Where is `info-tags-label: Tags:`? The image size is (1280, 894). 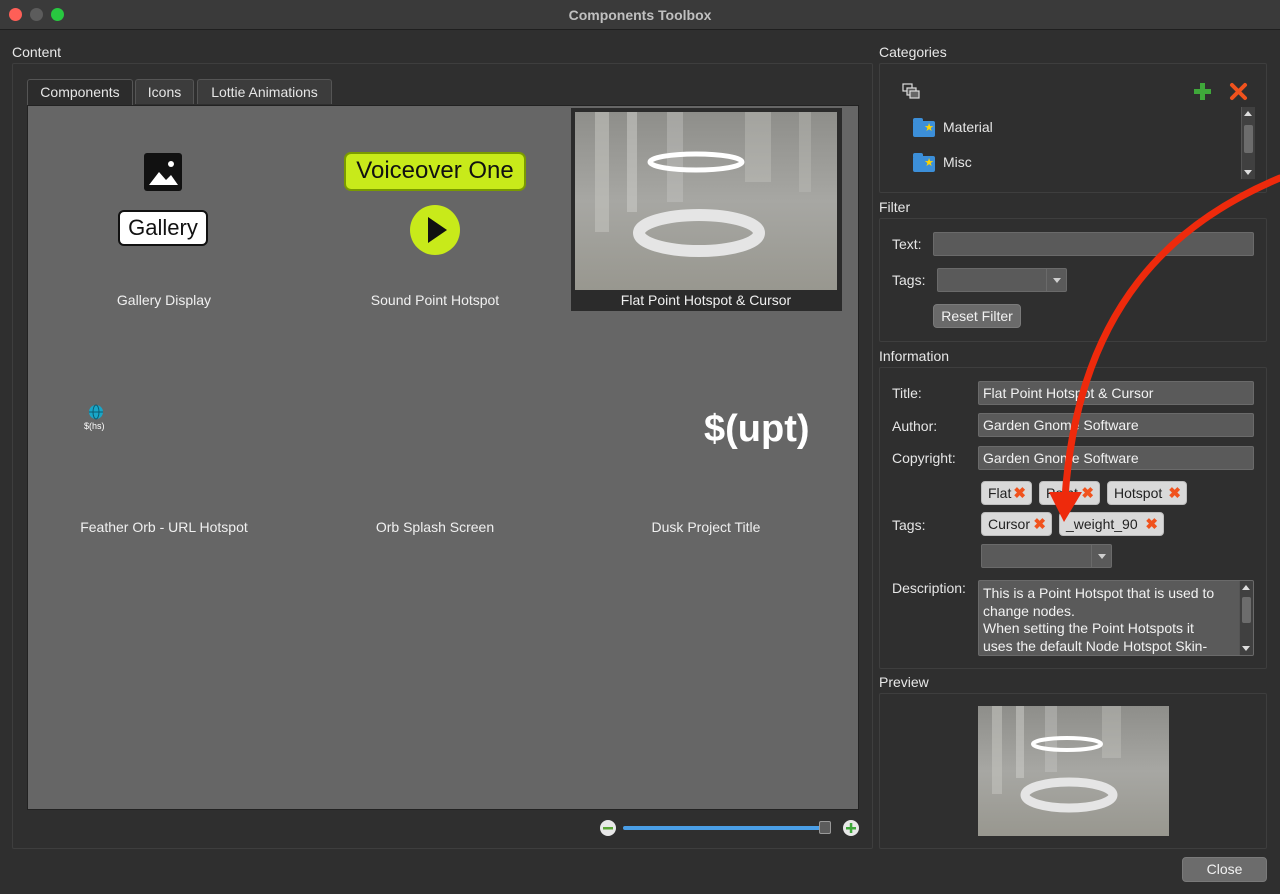
info-tags-label: Tags: is located at coordinates (909, 525).